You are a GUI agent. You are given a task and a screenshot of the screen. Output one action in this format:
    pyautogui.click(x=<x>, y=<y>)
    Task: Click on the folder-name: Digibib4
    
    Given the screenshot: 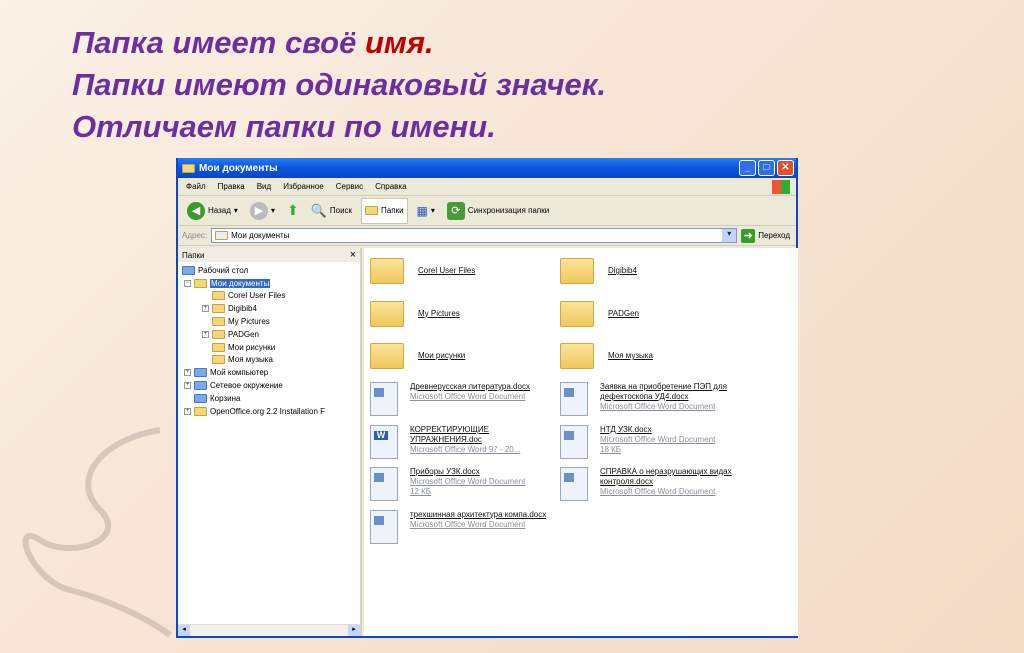 What is the action you would take?
    pyautogui.click(x=622, y=270)
    